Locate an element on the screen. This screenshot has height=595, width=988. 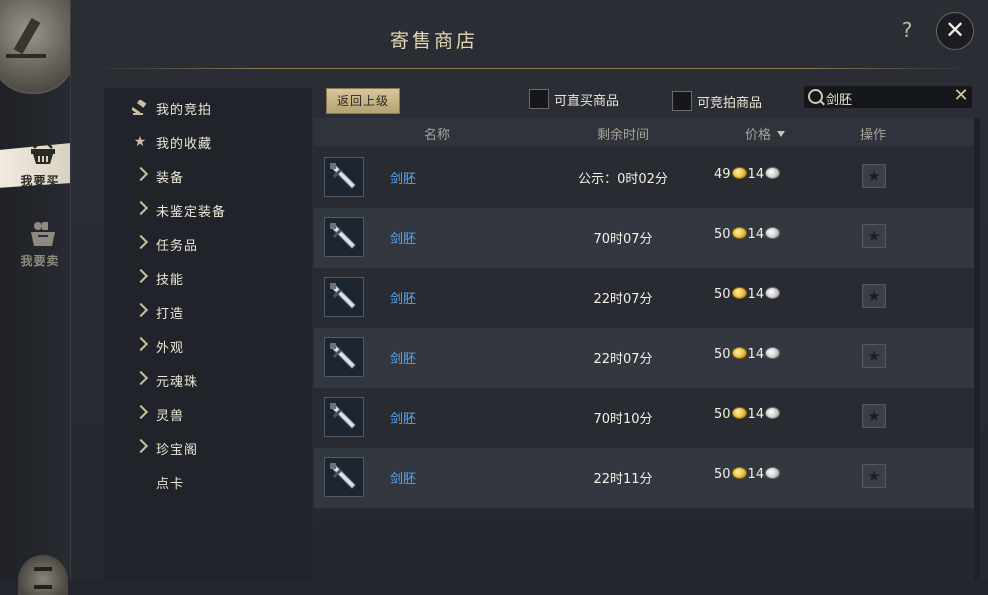
category-treasure-pavilion: 珍宝阁 is located at coordinates (208, 449).